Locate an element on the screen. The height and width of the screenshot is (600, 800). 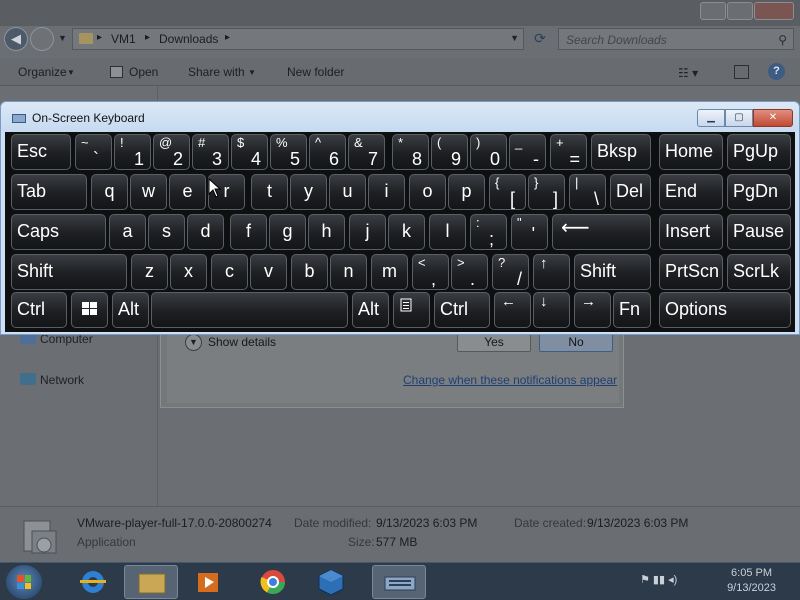
key-a: a is located at coordinates (127, 232).